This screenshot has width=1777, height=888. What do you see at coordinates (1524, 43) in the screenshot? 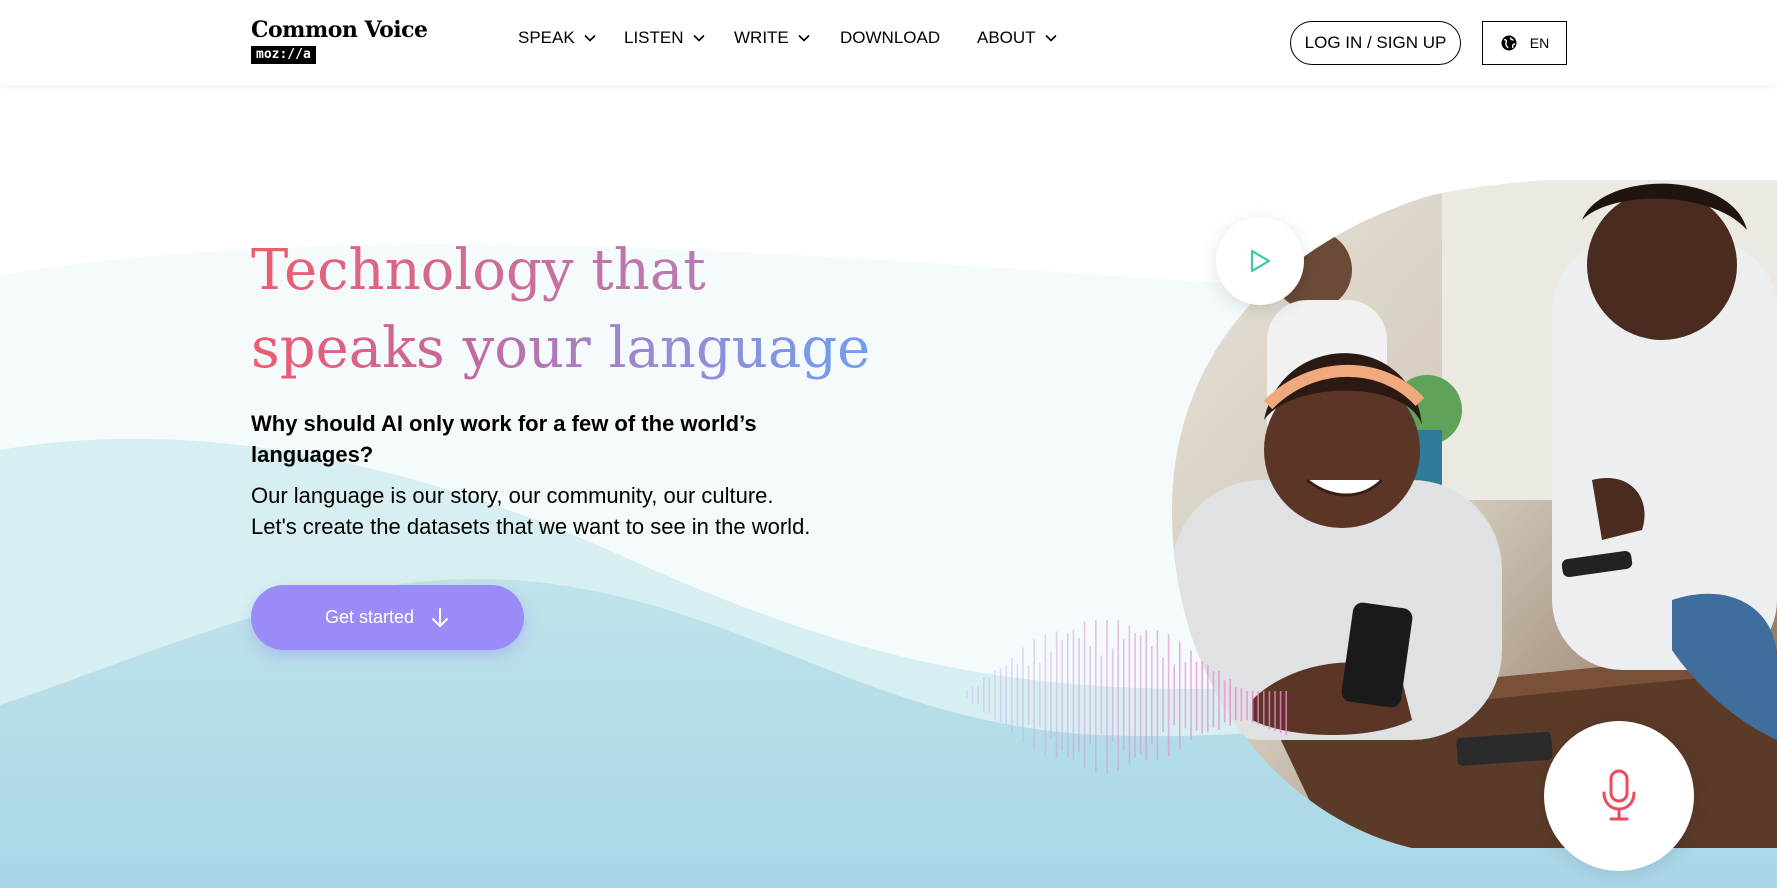
I see `language-selector: EN` at bounding box center [1524, 43].